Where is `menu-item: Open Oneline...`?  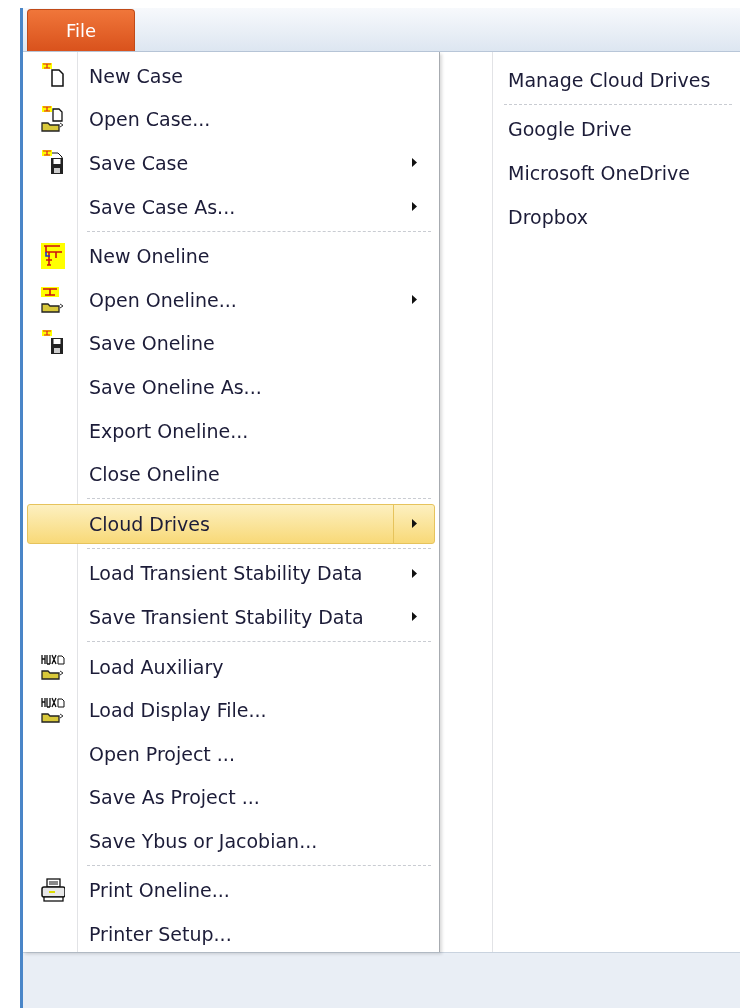
menu-item: Open Oneline... is located at coordinates (231, 299).